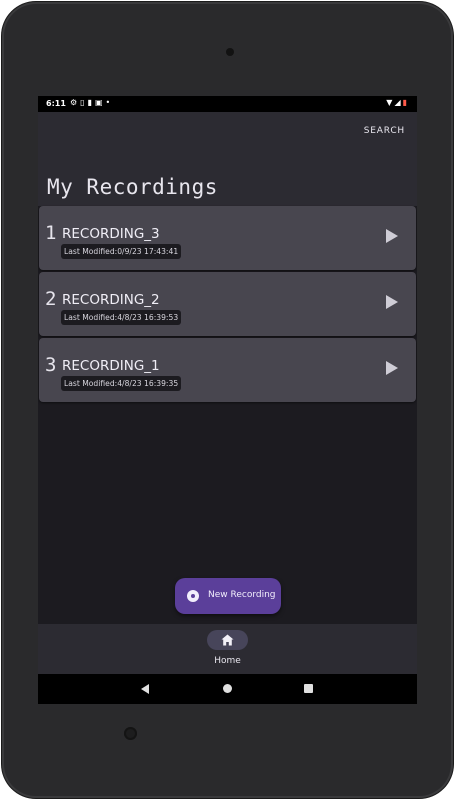  I want to click on nav-item-home, so click(227, 640).